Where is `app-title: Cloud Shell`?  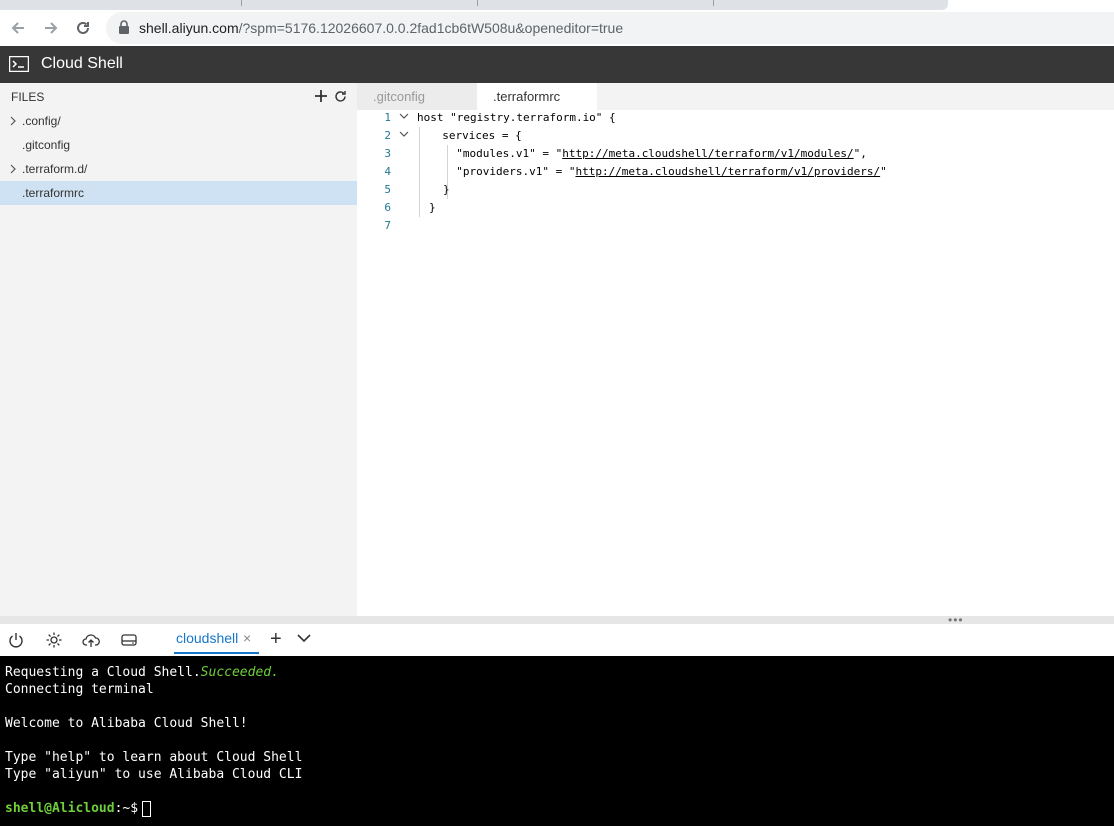 app-title: Cloud Shell is located at coordinates (82, 63).